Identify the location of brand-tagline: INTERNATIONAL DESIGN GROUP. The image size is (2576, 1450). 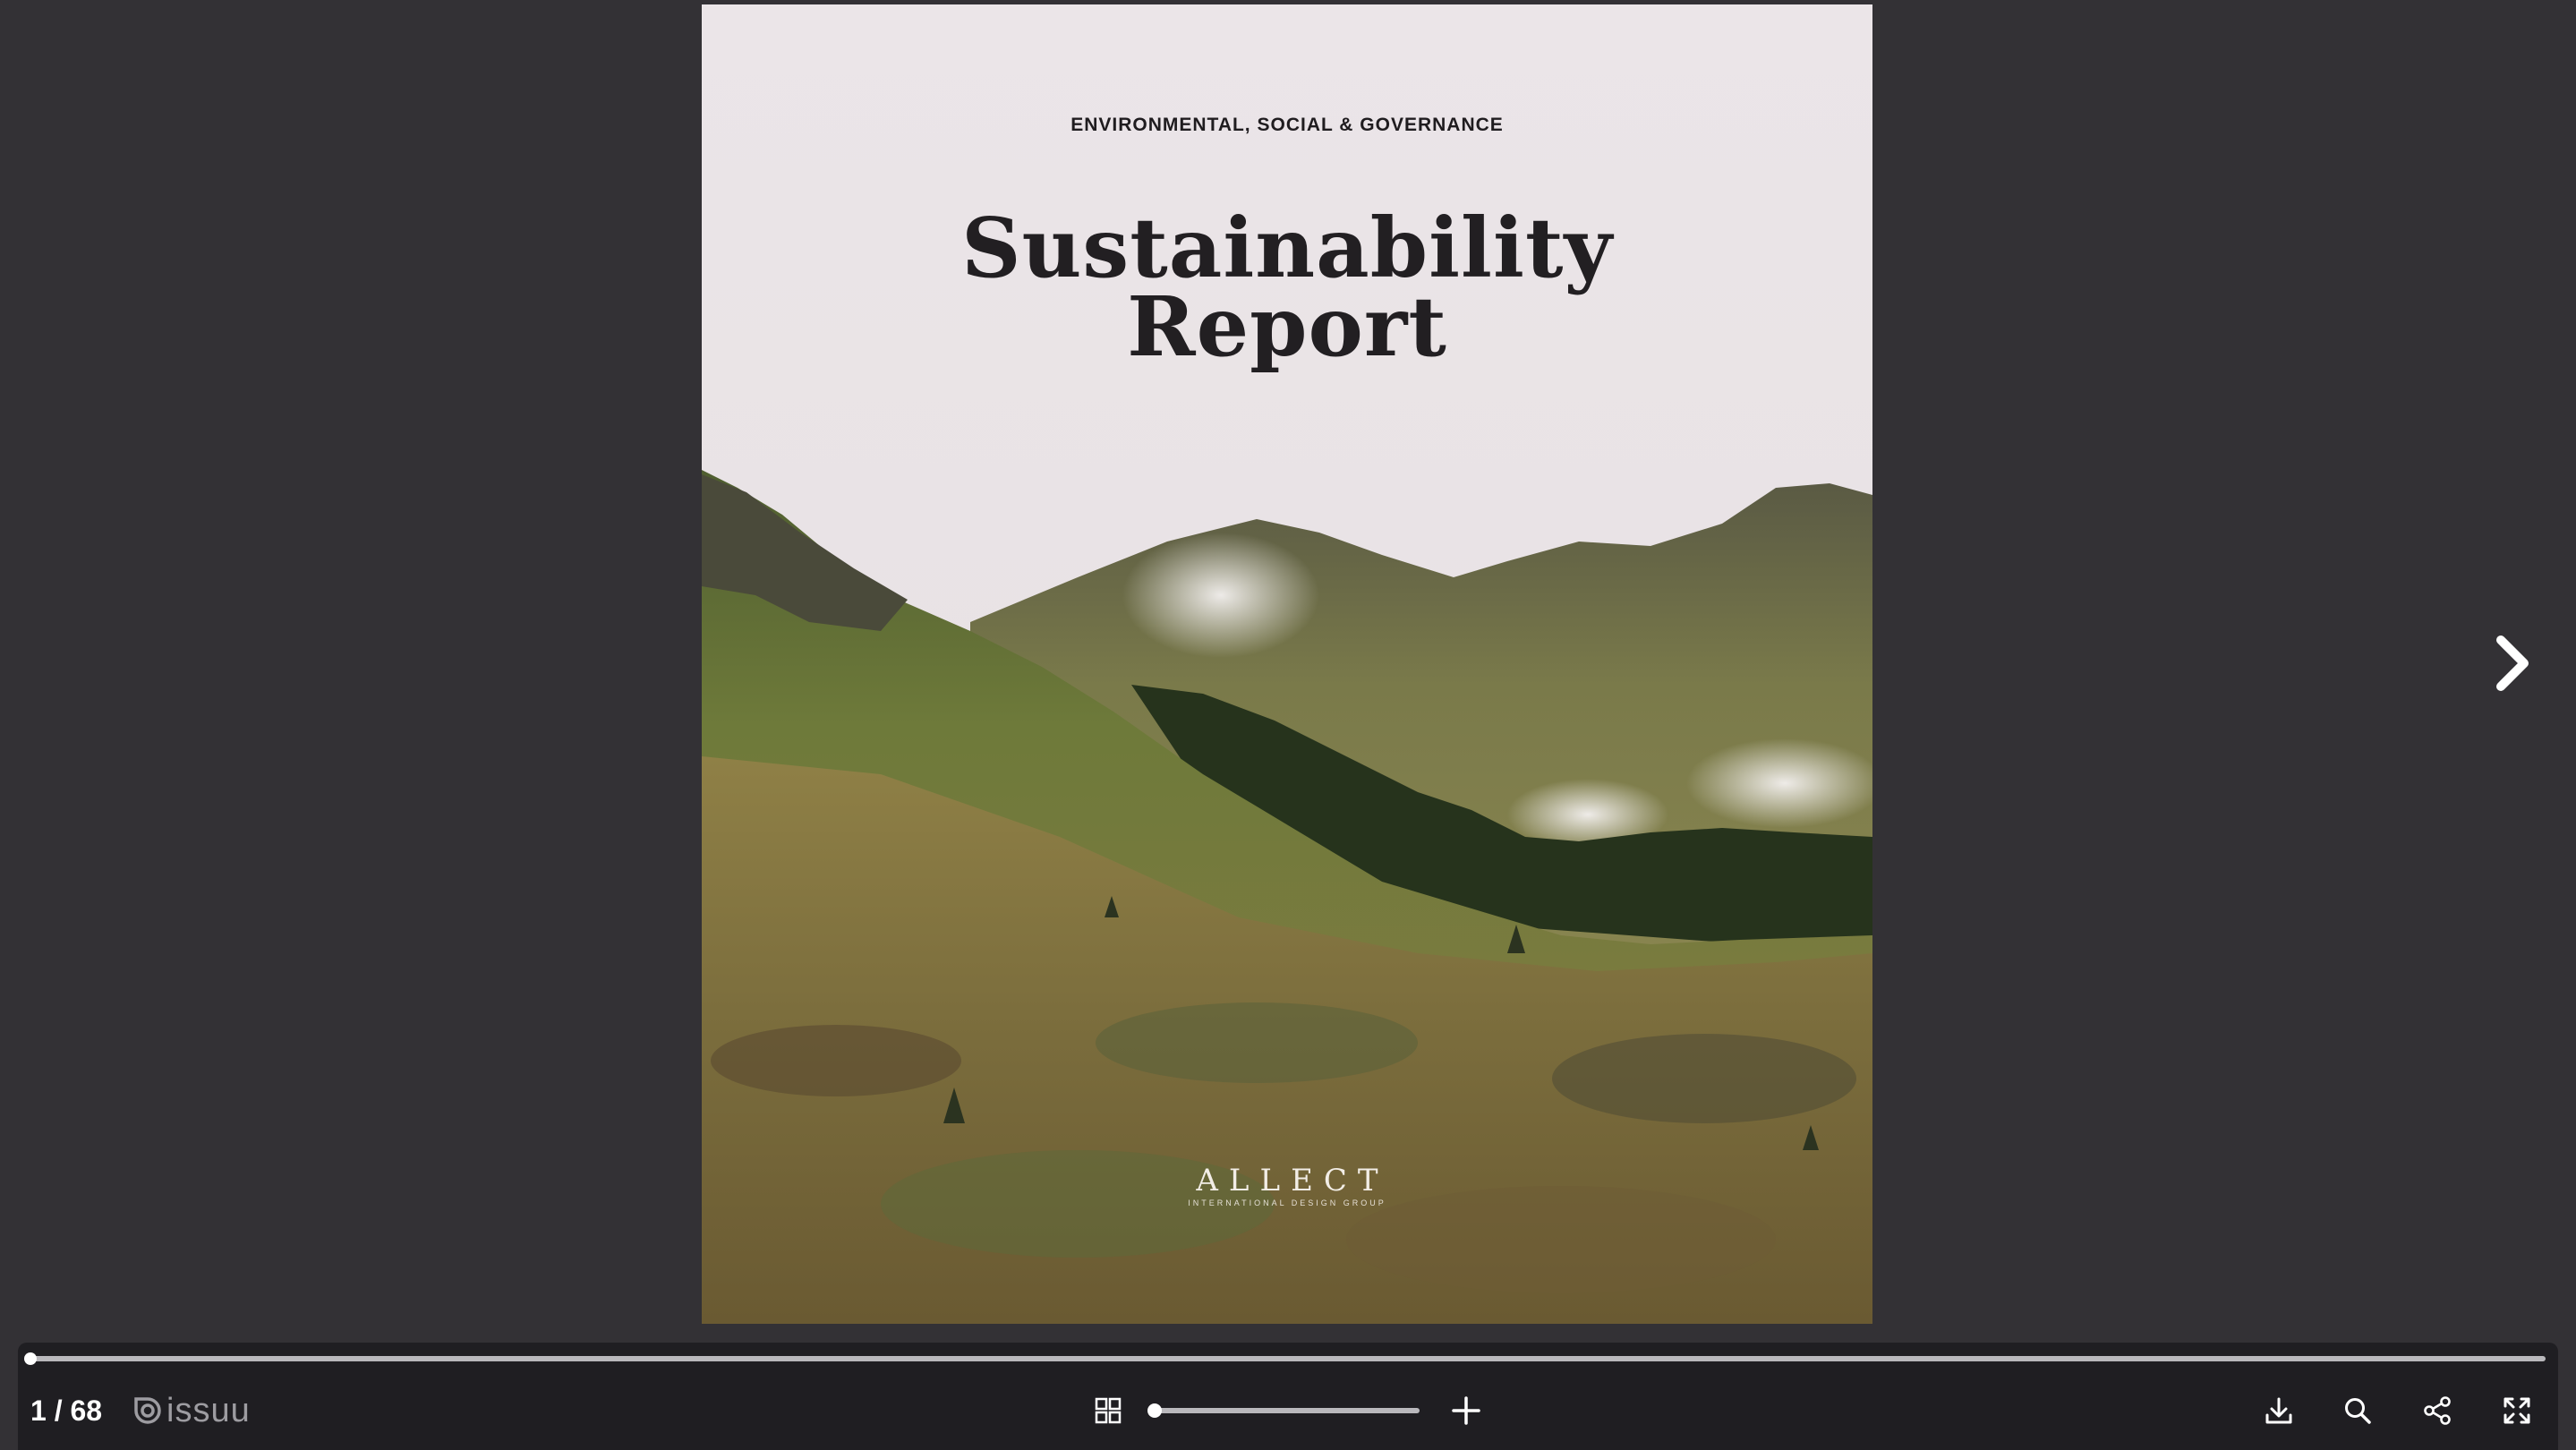
(1287, 1202).